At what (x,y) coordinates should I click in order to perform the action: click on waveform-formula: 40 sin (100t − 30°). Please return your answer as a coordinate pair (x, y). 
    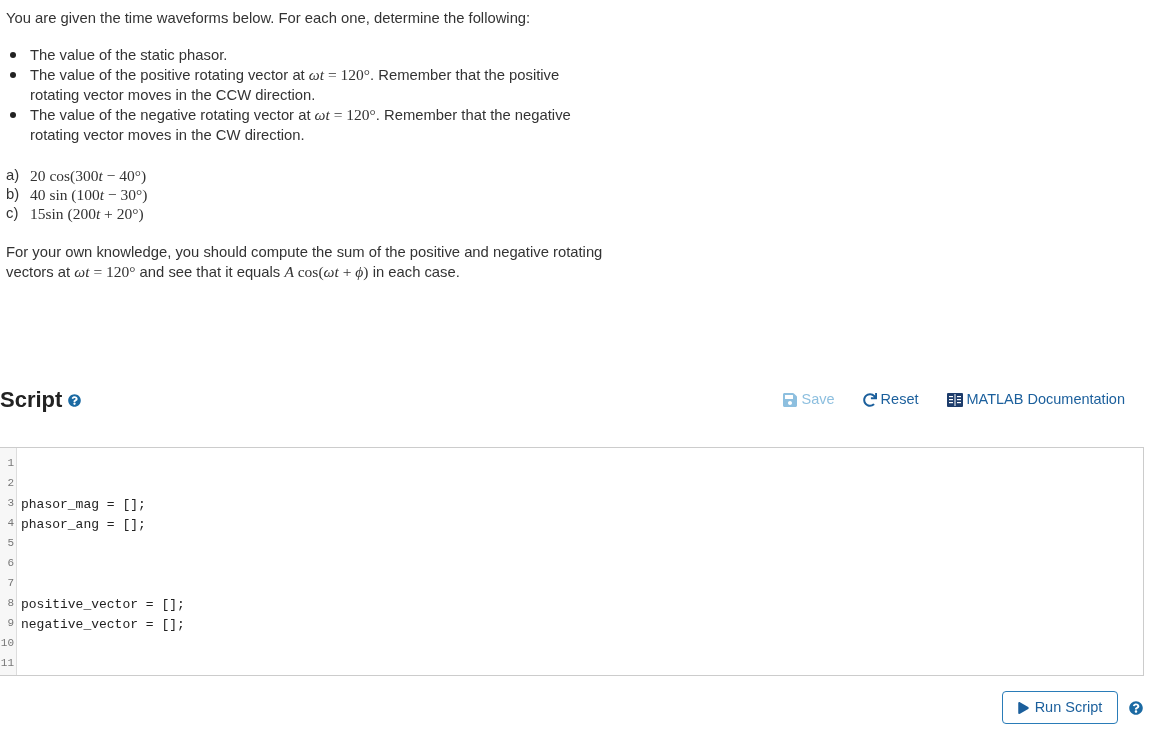
    Looking at the image, I should click on (89, 194).